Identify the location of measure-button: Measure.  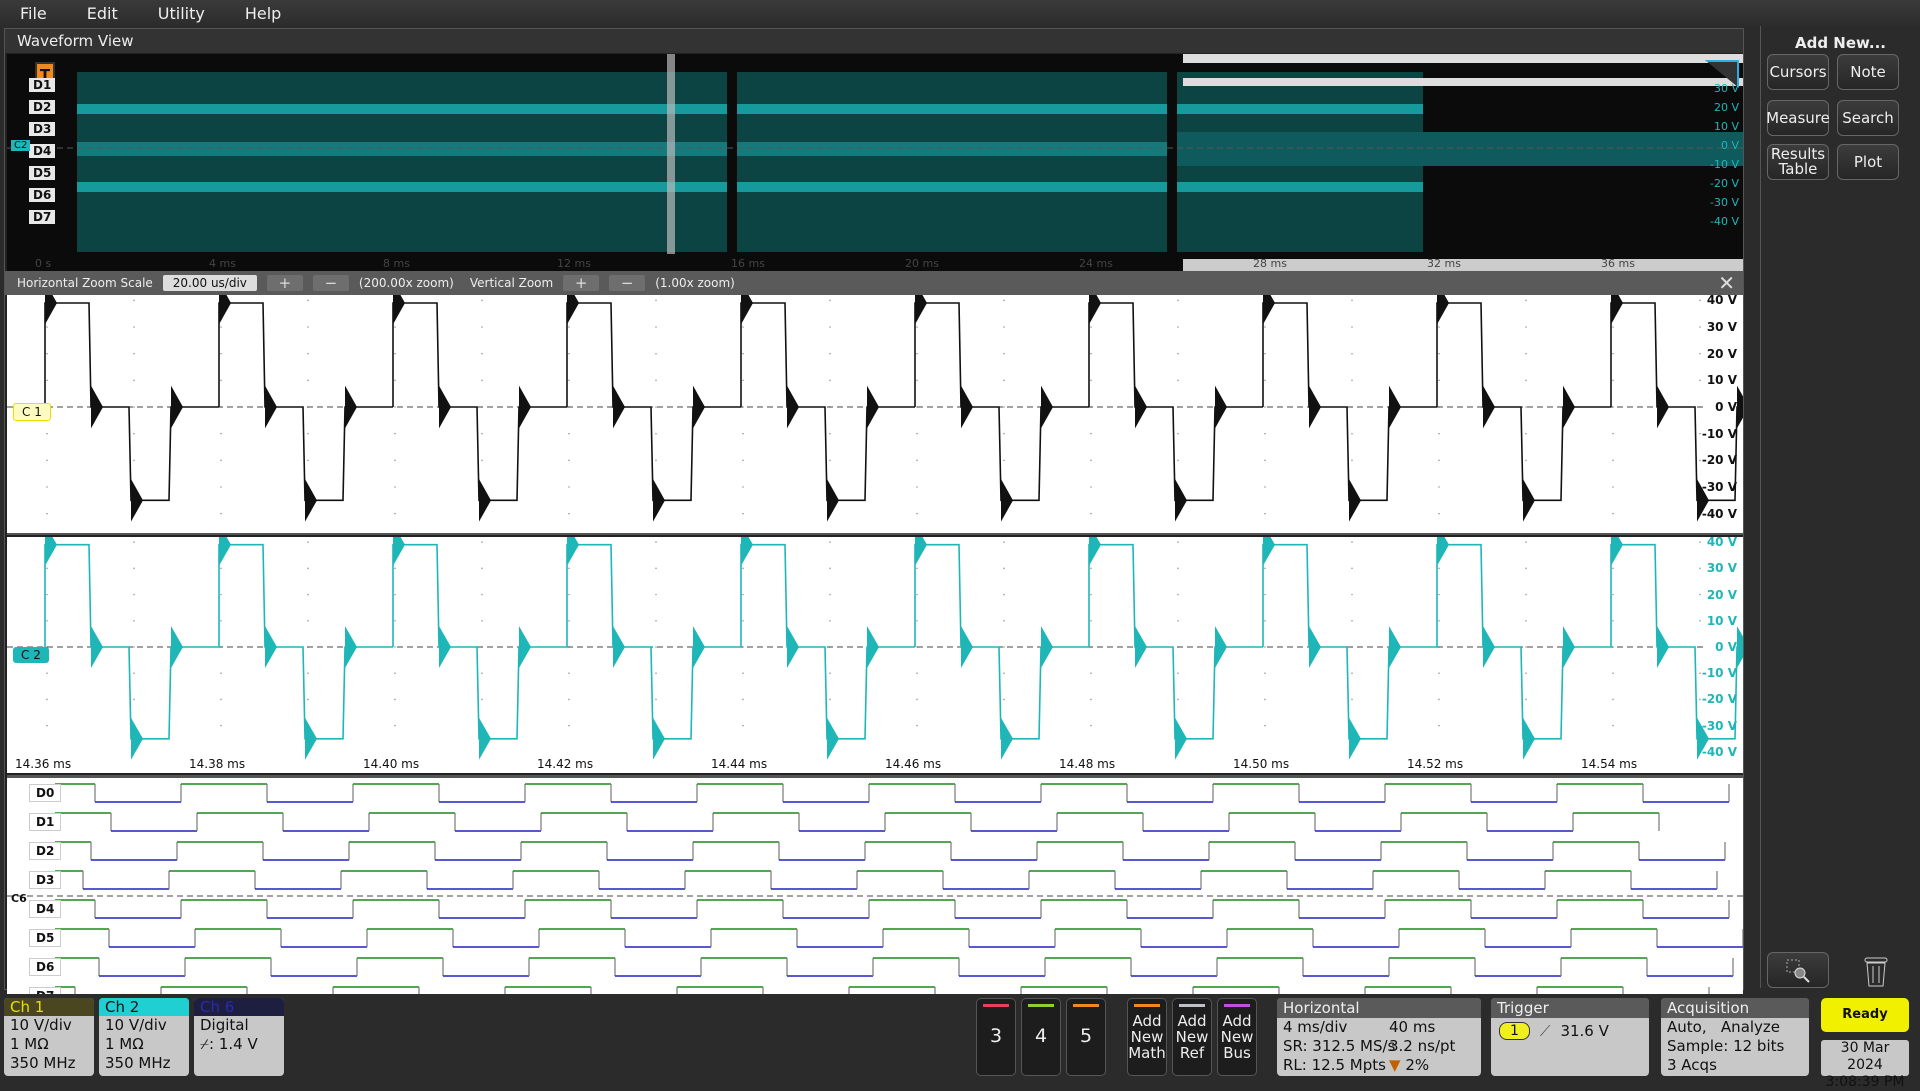
(1798, 118).